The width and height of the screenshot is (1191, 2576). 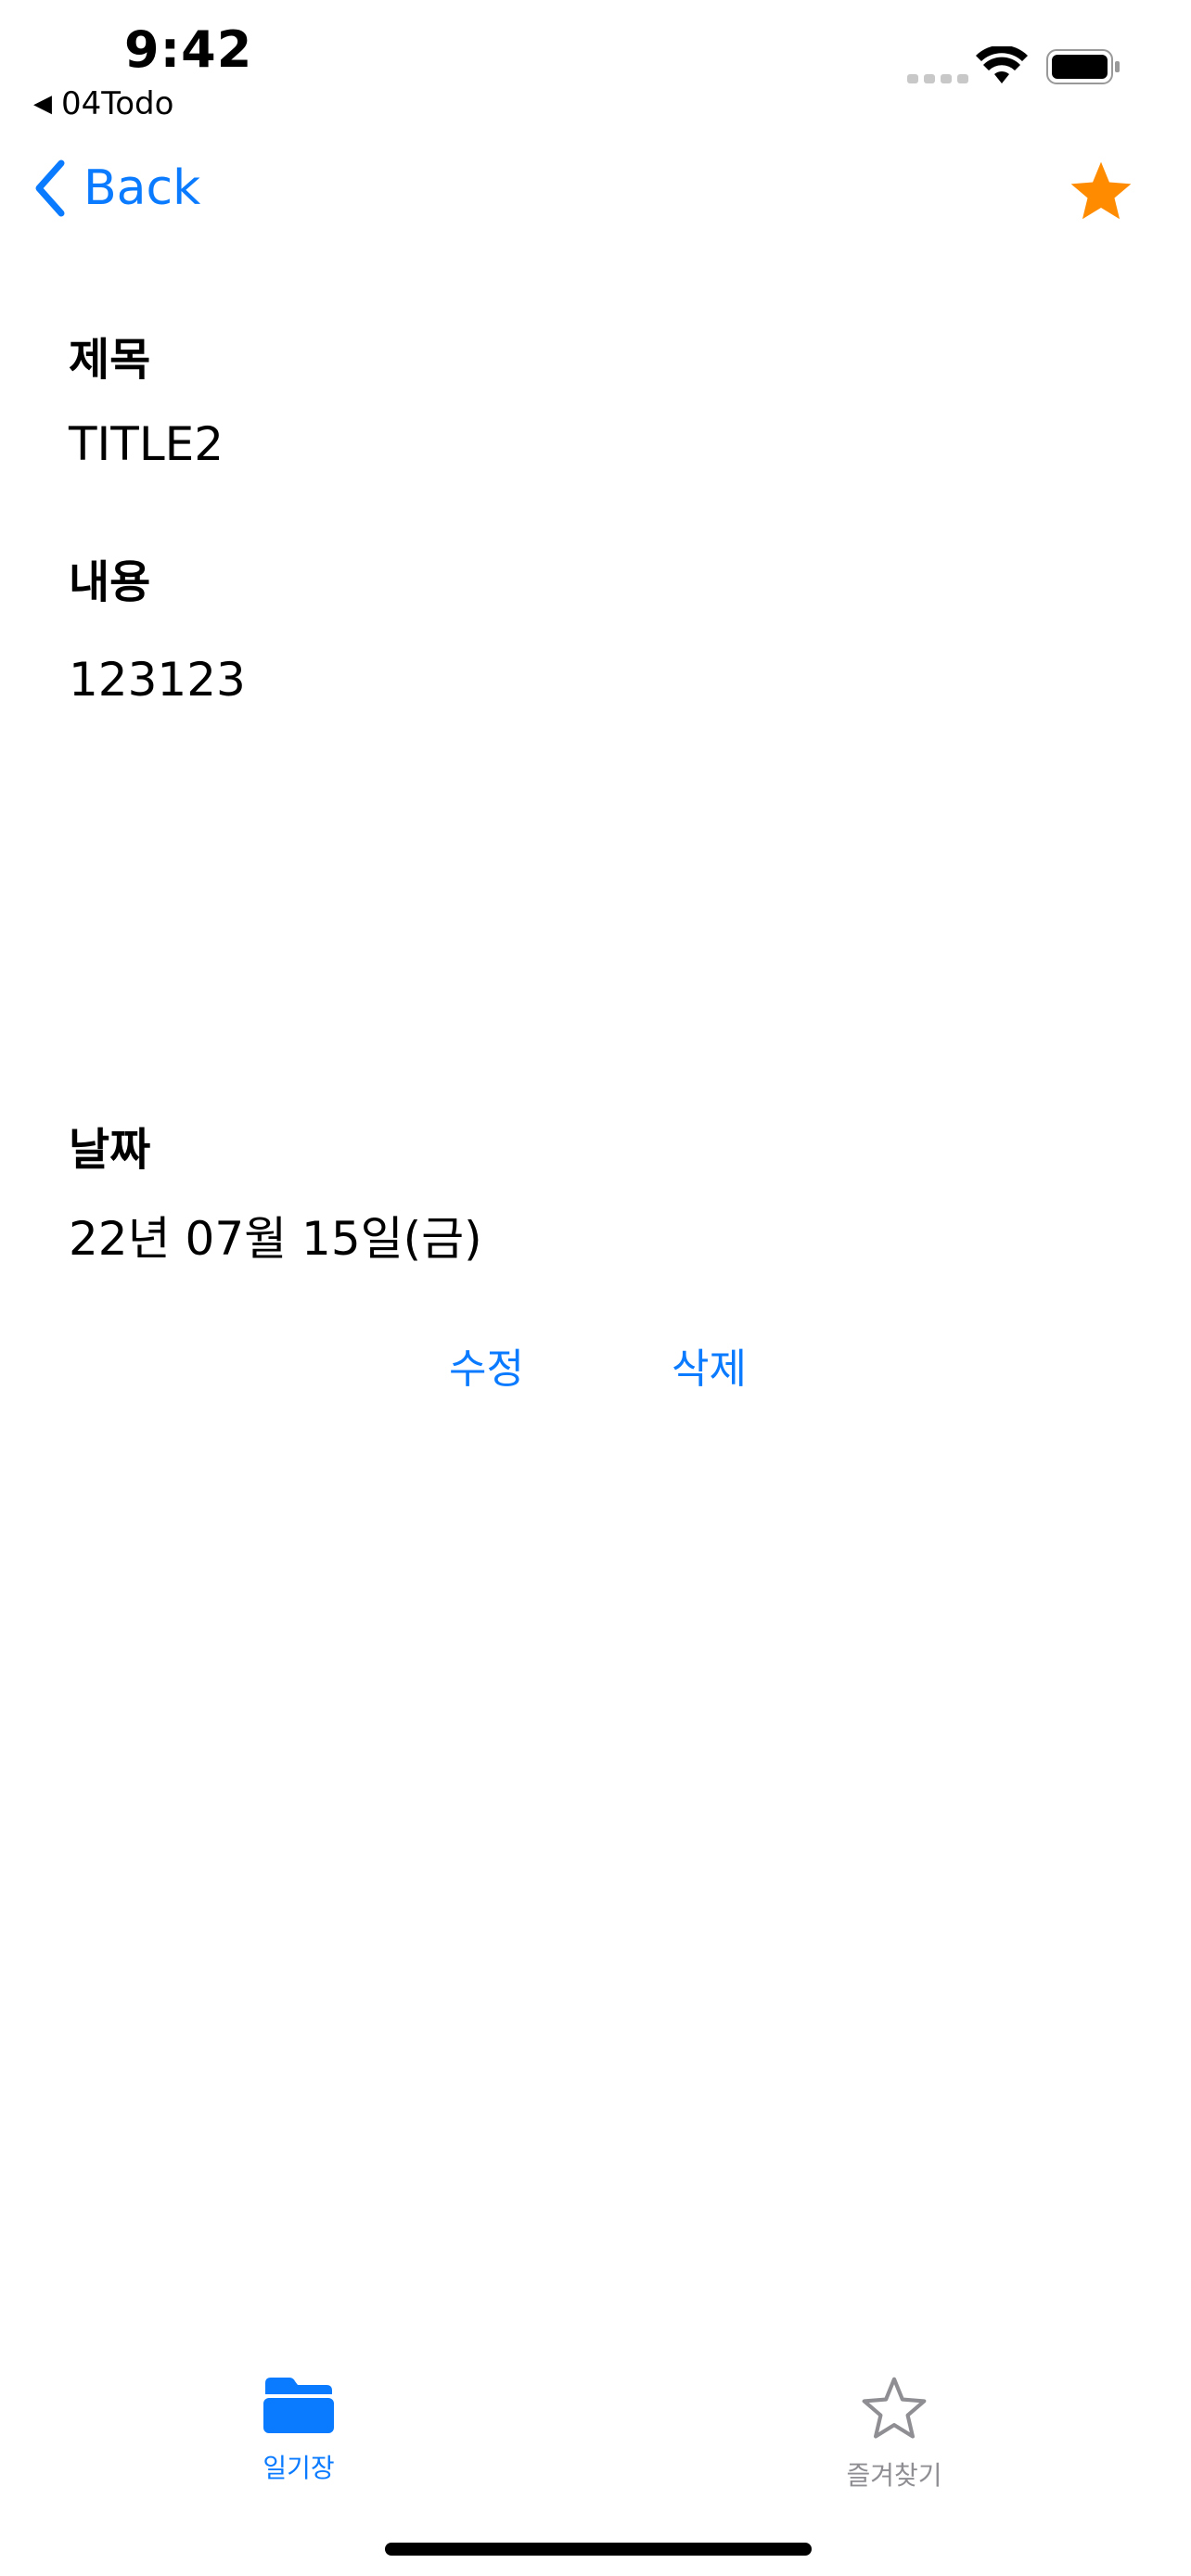 I want to click on battery-icon, so click(x=1083, y=66).